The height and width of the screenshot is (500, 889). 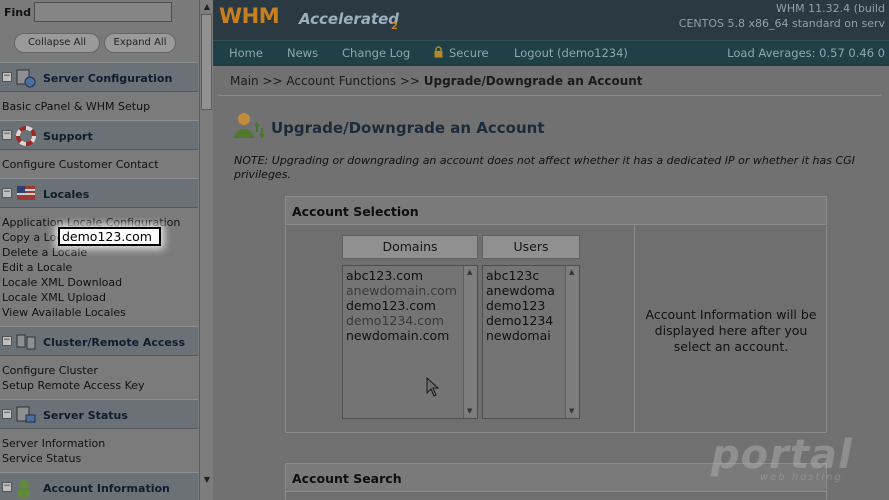 I want to click on sidebar-link-remote-access-key: Setup Remote Access Key, so click(x=73, y=385).